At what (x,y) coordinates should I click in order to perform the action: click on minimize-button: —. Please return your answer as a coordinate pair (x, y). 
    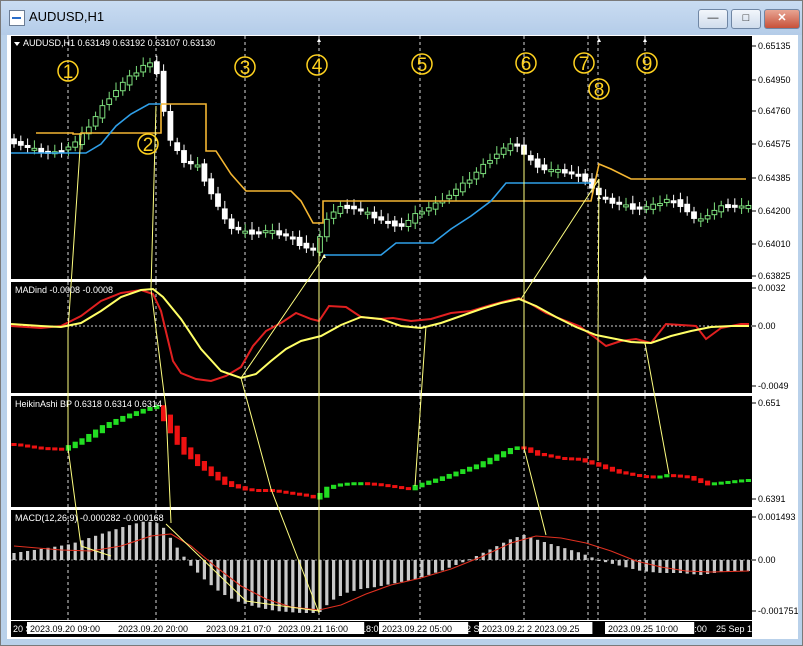
    Looking at the image, I should click on (713, 19).